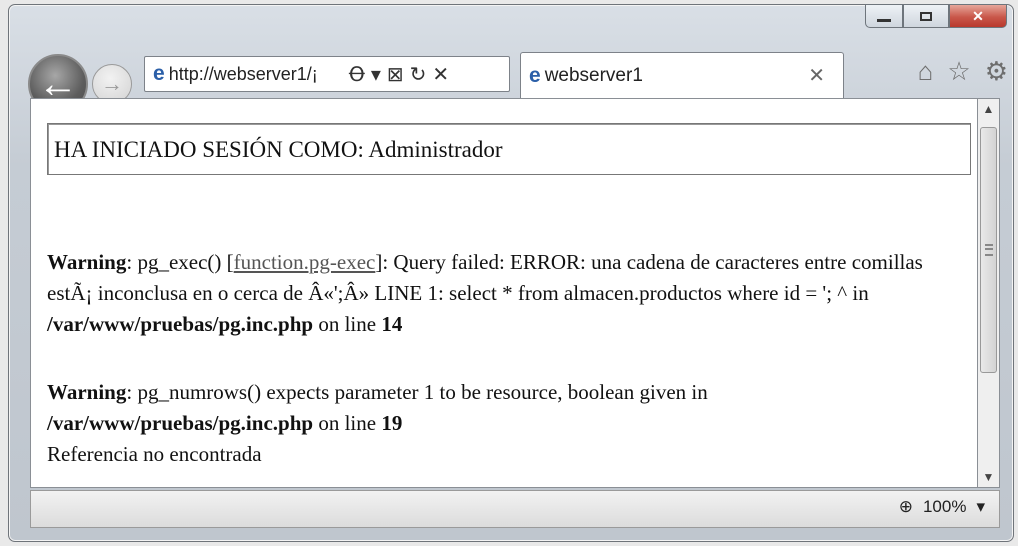  I want to click on browser-toolbar-icons: ⌂ ☆ ⚙, so click(963, 71).